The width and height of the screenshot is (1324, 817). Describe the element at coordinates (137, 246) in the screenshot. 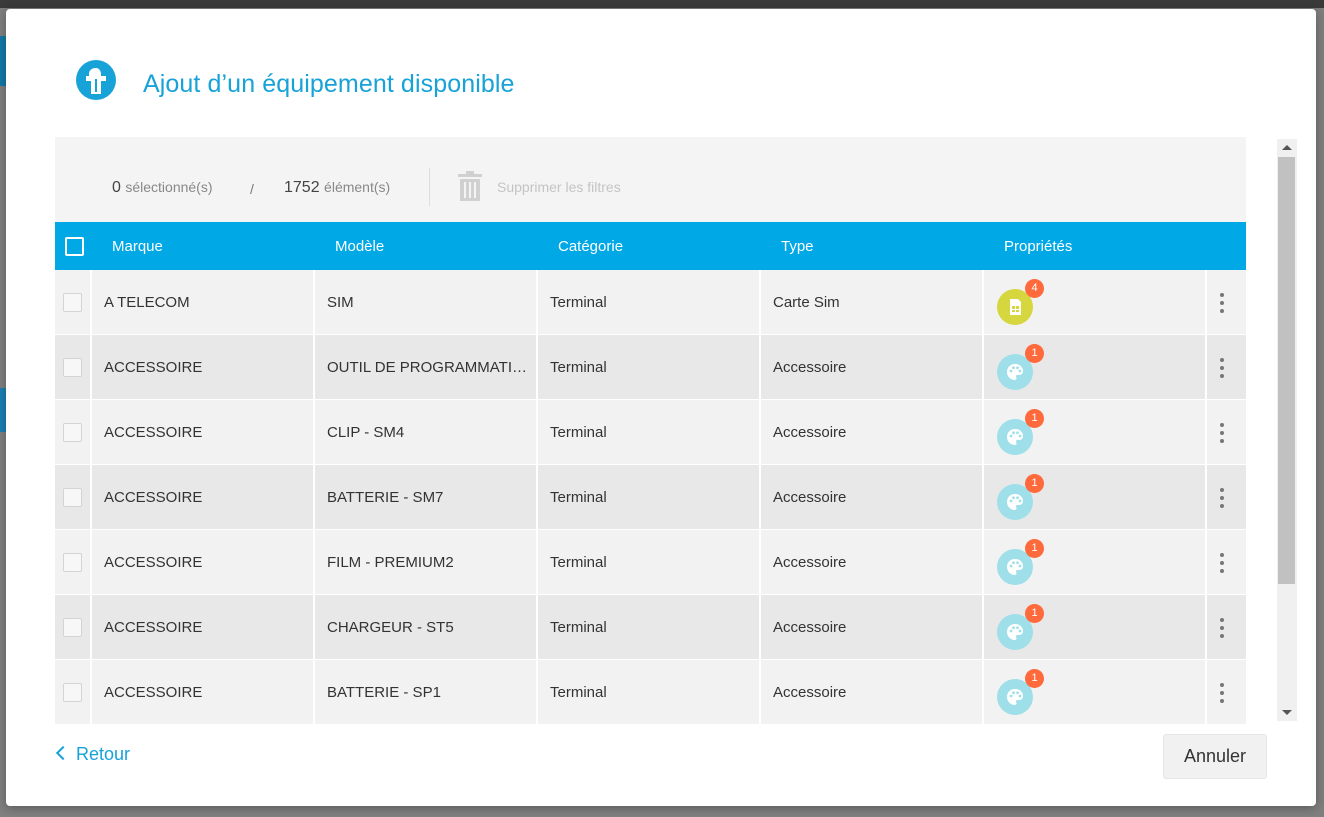

I see `column-header-brand: Marque` at that location.